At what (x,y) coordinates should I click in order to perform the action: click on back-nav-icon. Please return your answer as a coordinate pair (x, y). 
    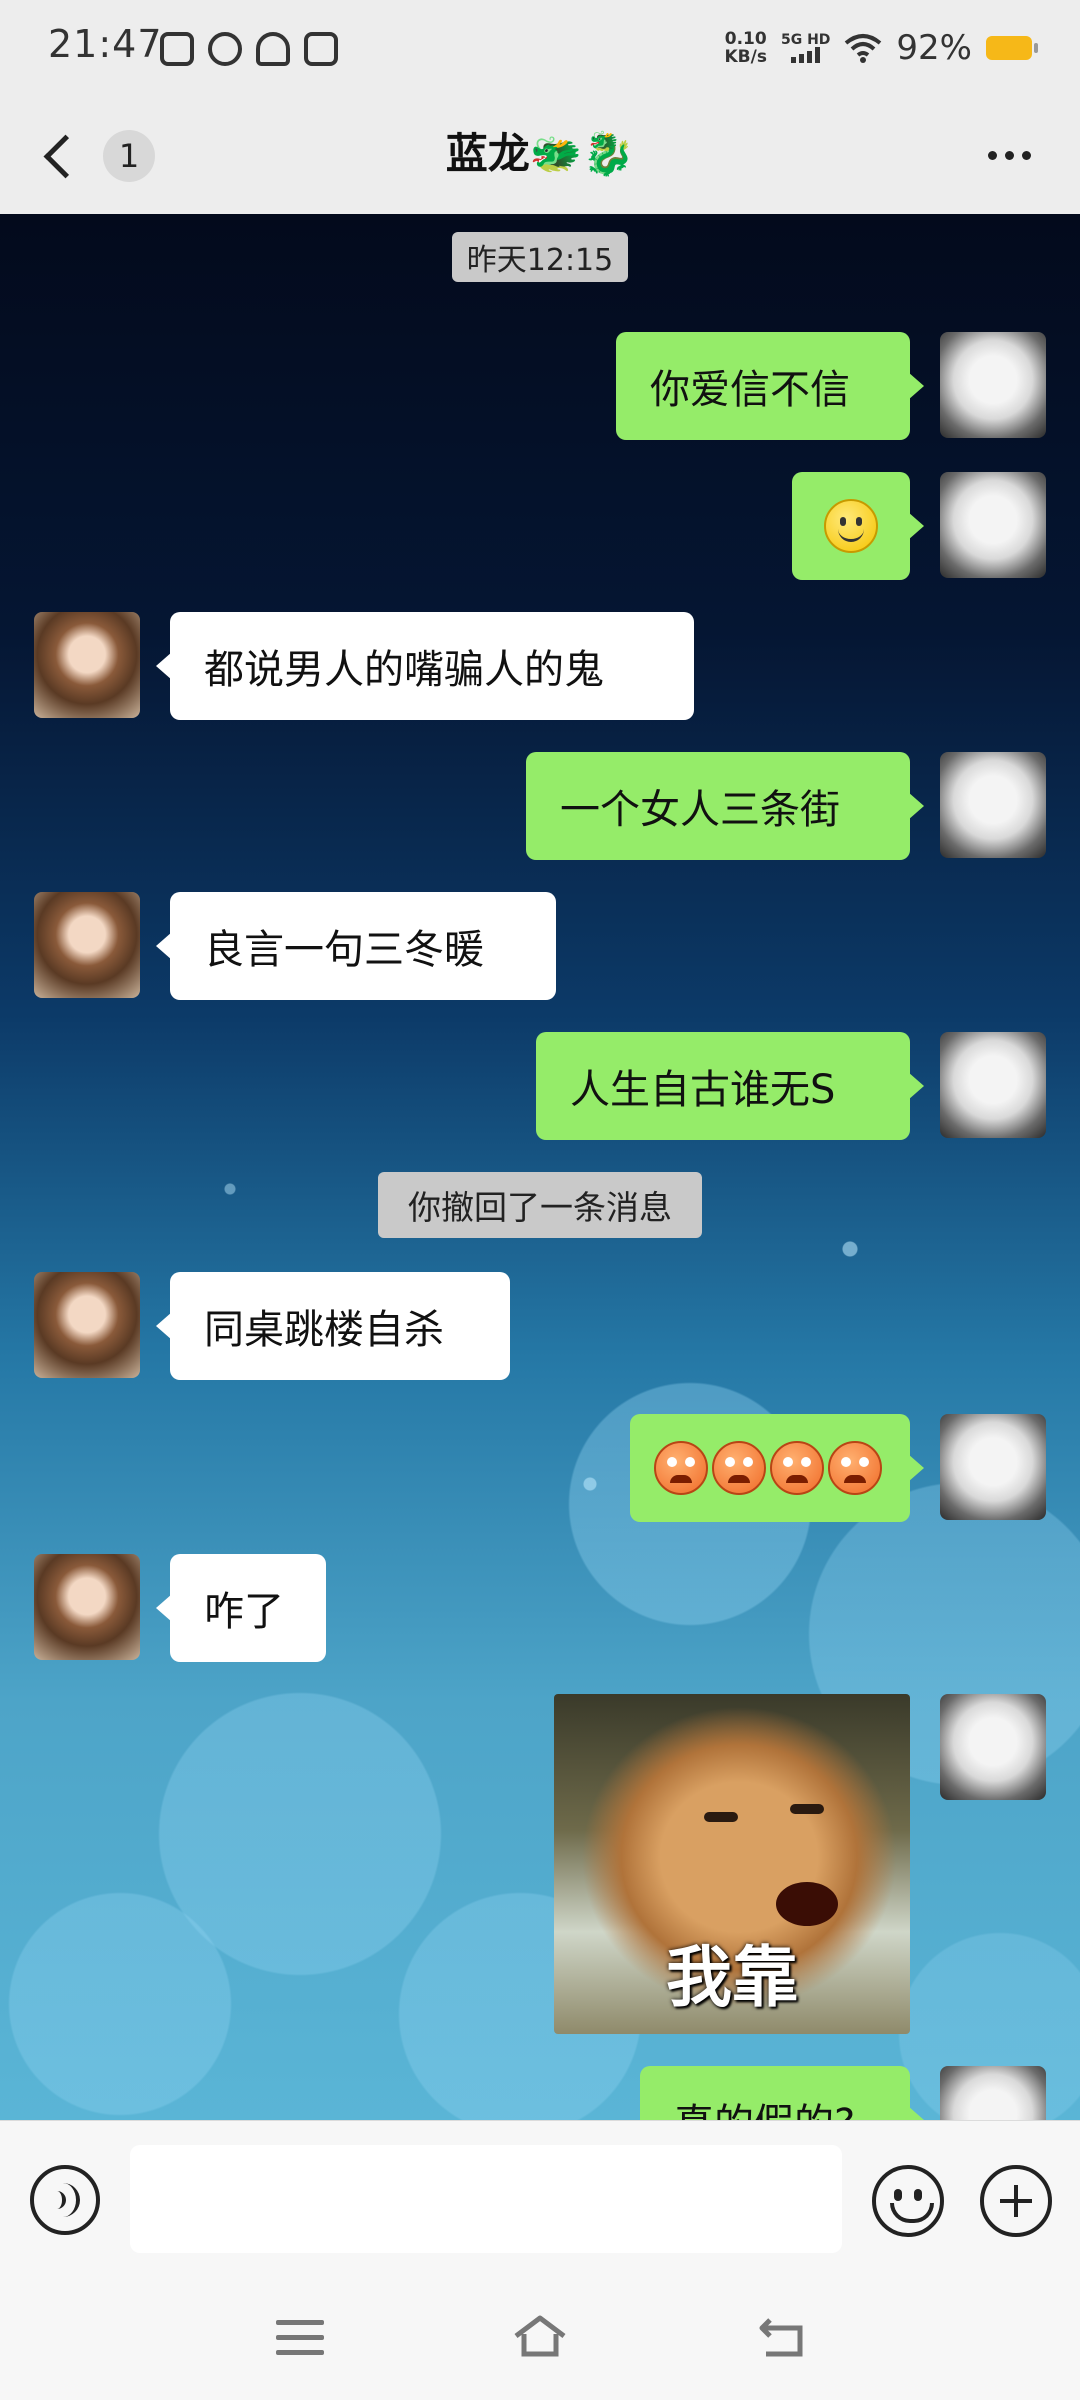
    Looking at the image, I should click on (781, 2336).